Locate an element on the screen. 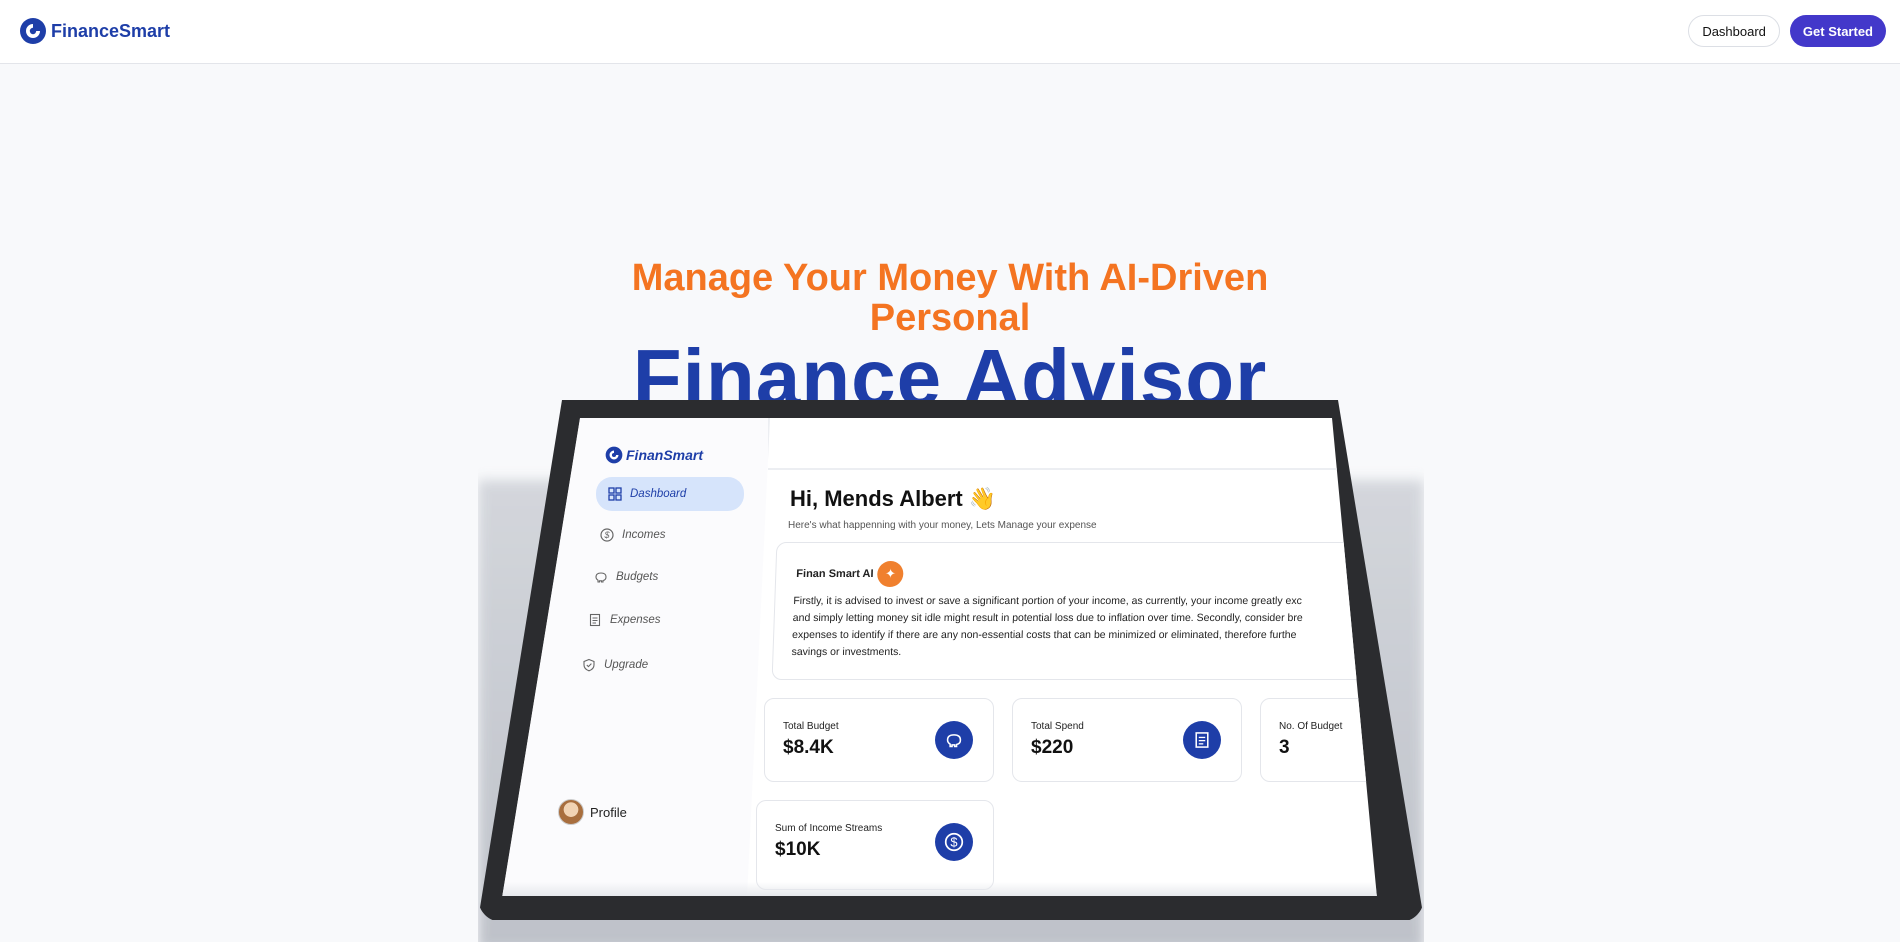  sidebar-item-label: Incomes is located at coordinates (644, 535).